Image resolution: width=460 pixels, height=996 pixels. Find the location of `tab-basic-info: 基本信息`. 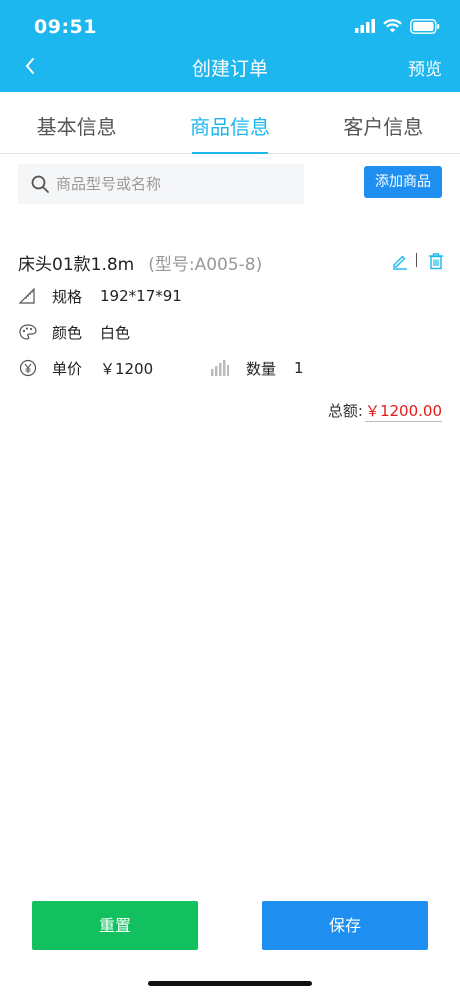

tab-basic-info: 基本信息 is located at coordinates (76, 122).